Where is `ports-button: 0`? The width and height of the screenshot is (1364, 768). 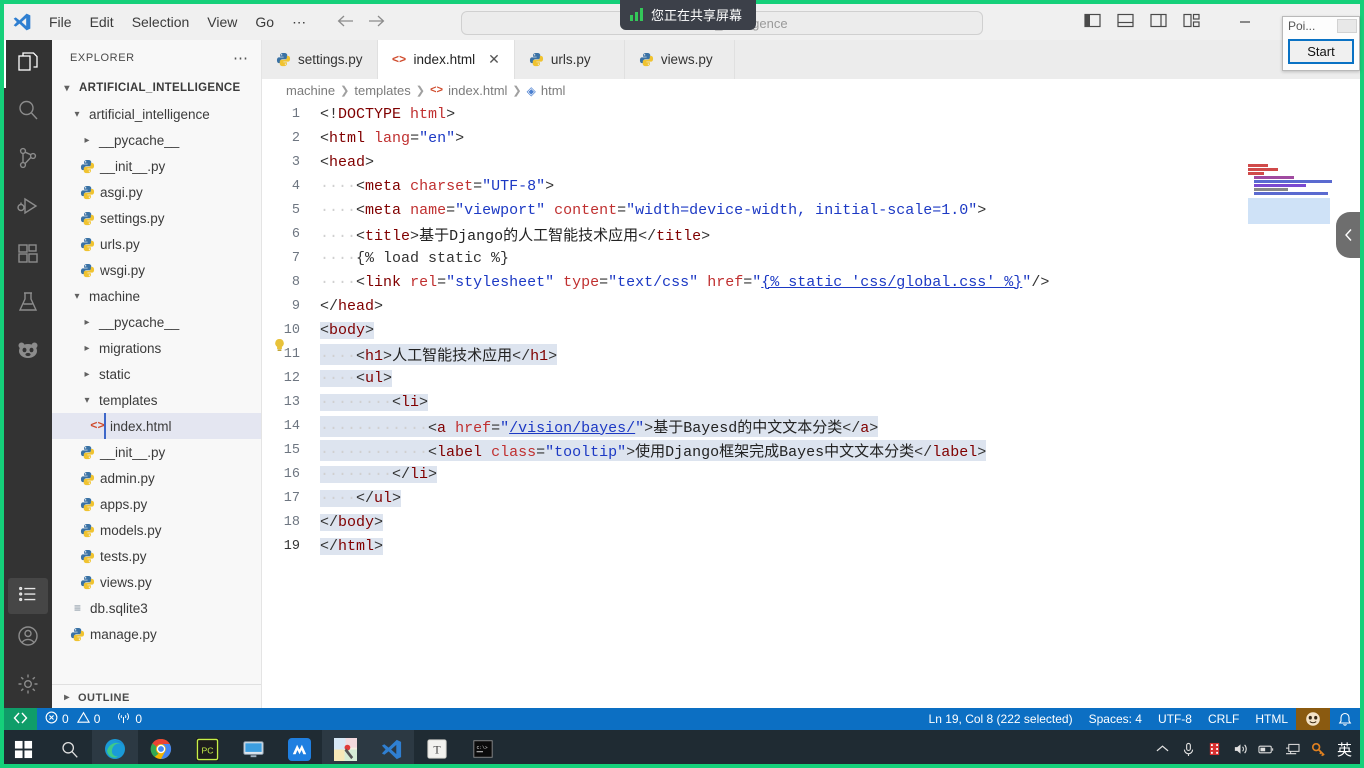
ports-button: 0 is located at coordinates (129, 719).